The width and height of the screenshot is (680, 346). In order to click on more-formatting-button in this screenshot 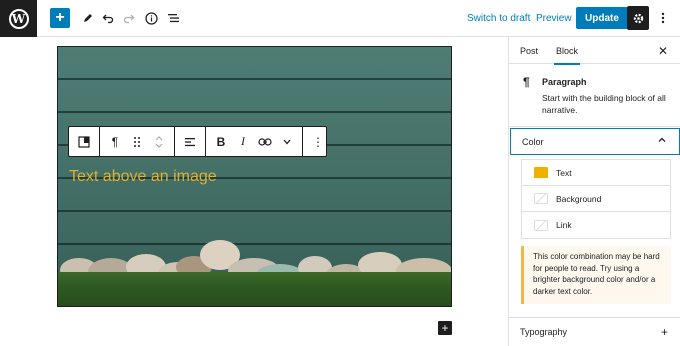, I will do `click(287, 142)`.